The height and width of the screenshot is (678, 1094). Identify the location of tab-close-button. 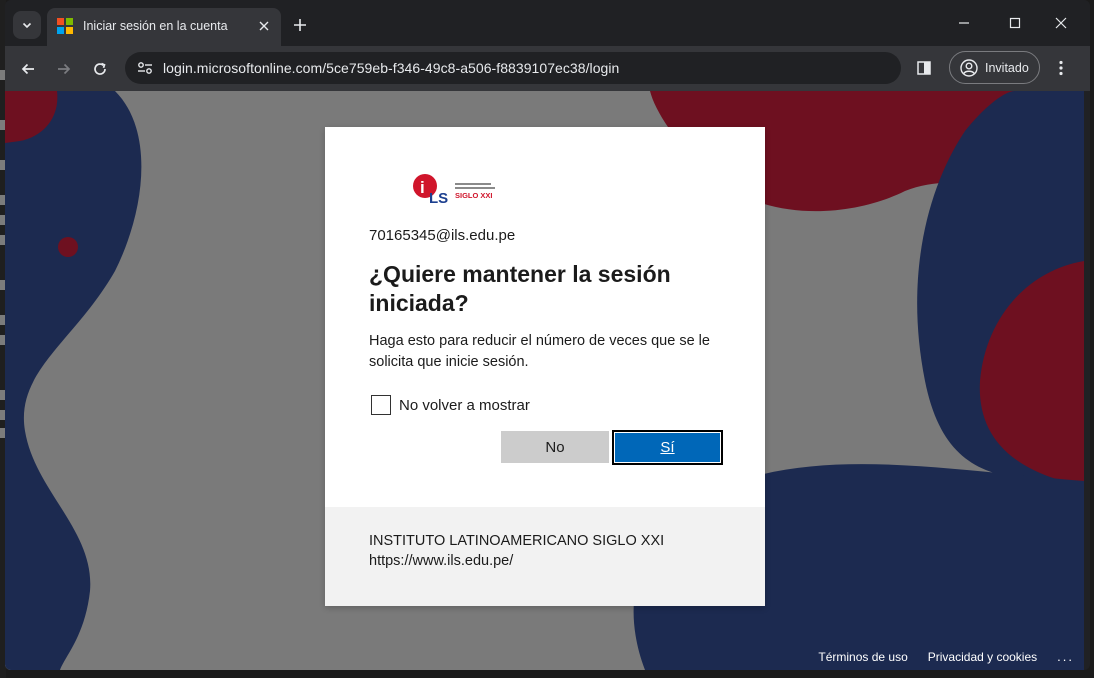
(264, 26).